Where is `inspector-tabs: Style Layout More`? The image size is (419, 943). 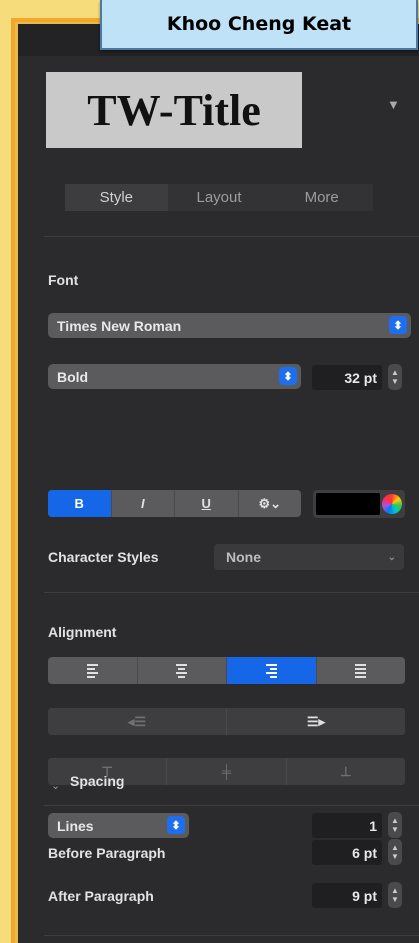 inspector-tabs: Style Layout More is located at coordinates (219, 197).